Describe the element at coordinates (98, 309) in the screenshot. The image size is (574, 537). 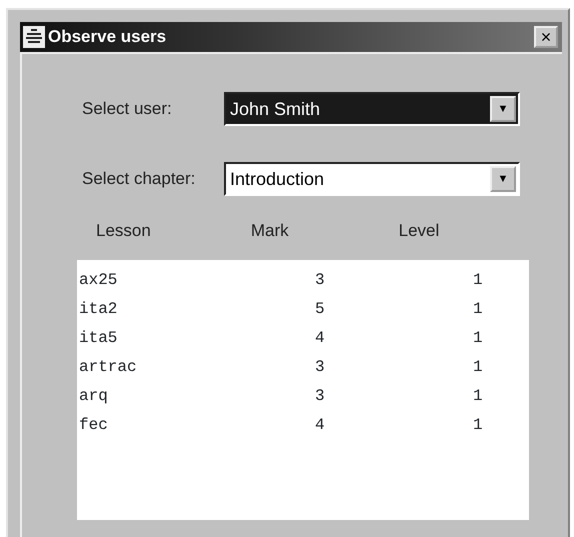
I see `table-cell-text: ita2` at that location.